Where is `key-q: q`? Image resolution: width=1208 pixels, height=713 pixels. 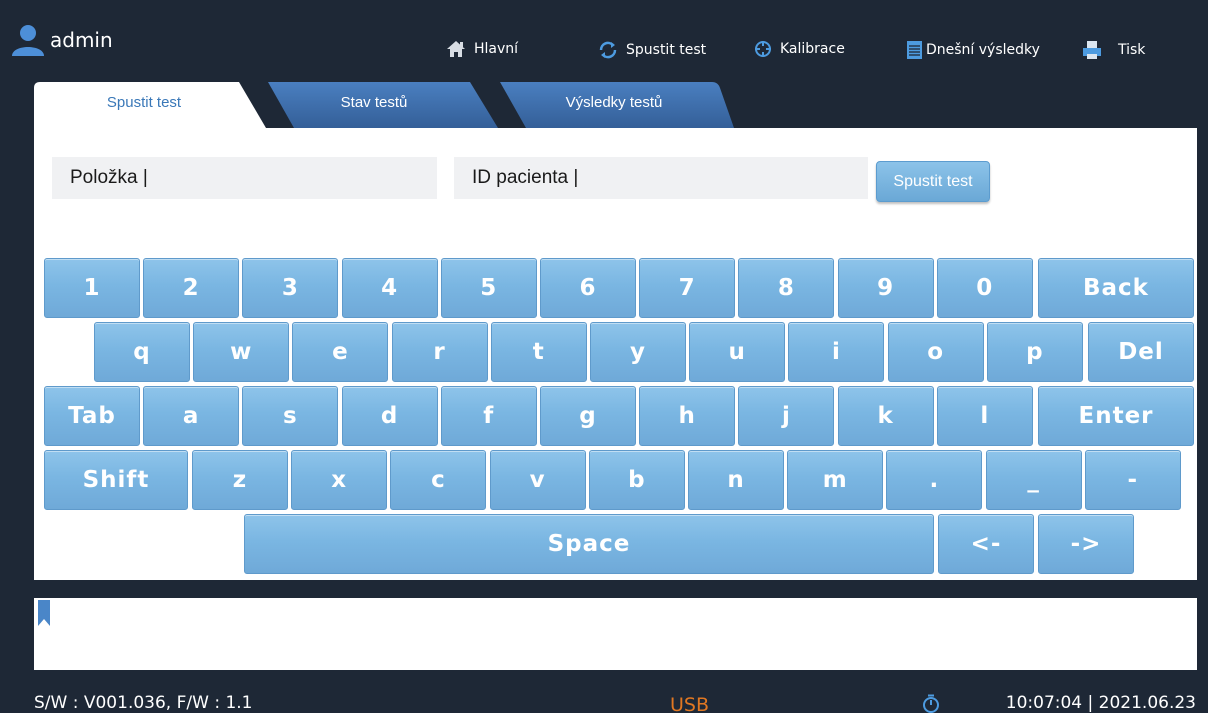 key-q: q is located at coordinates (142, 352).